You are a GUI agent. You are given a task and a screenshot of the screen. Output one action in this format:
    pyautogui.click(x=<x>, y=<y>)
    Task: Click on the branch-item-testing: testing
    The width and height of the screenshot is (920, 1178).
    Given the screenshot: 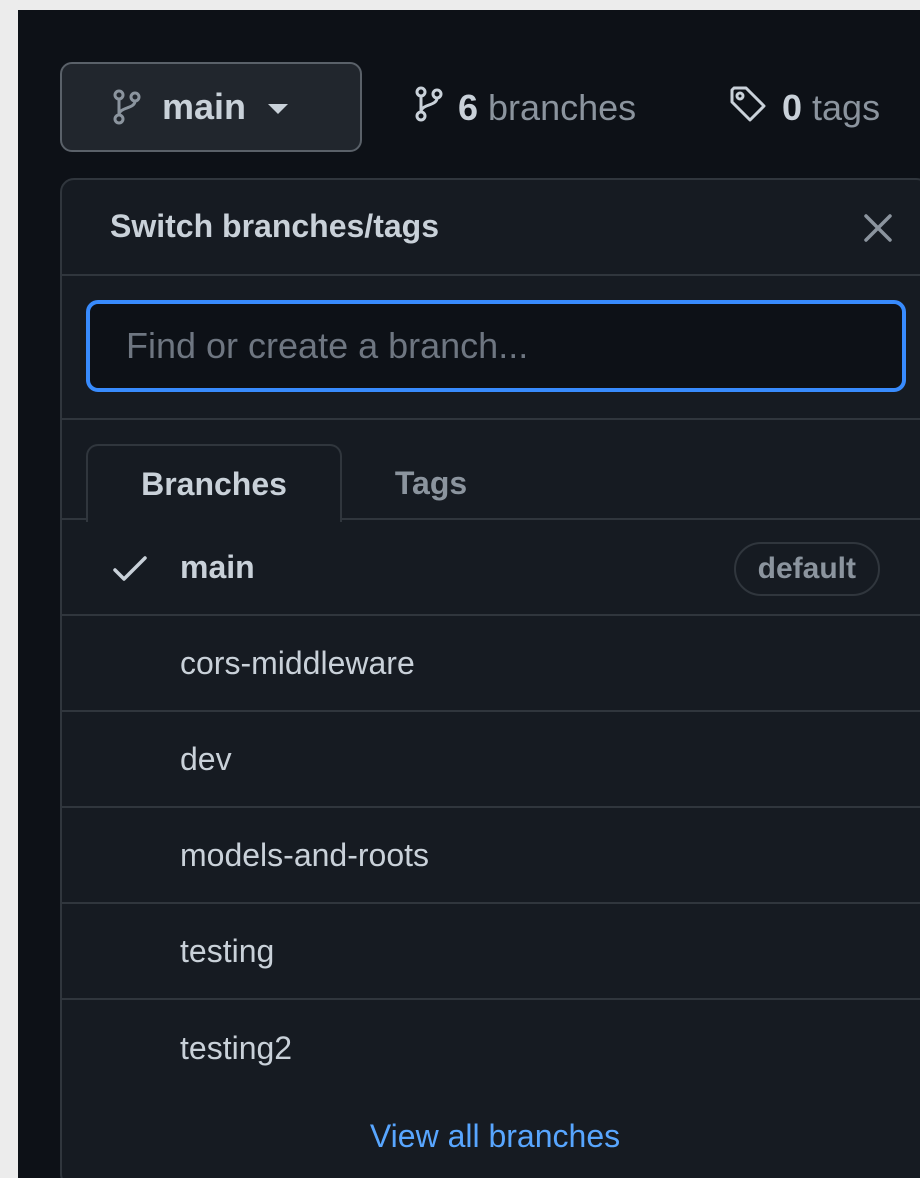 What is the action you would take?
    pyautogui.click(x=491, y=952)
    